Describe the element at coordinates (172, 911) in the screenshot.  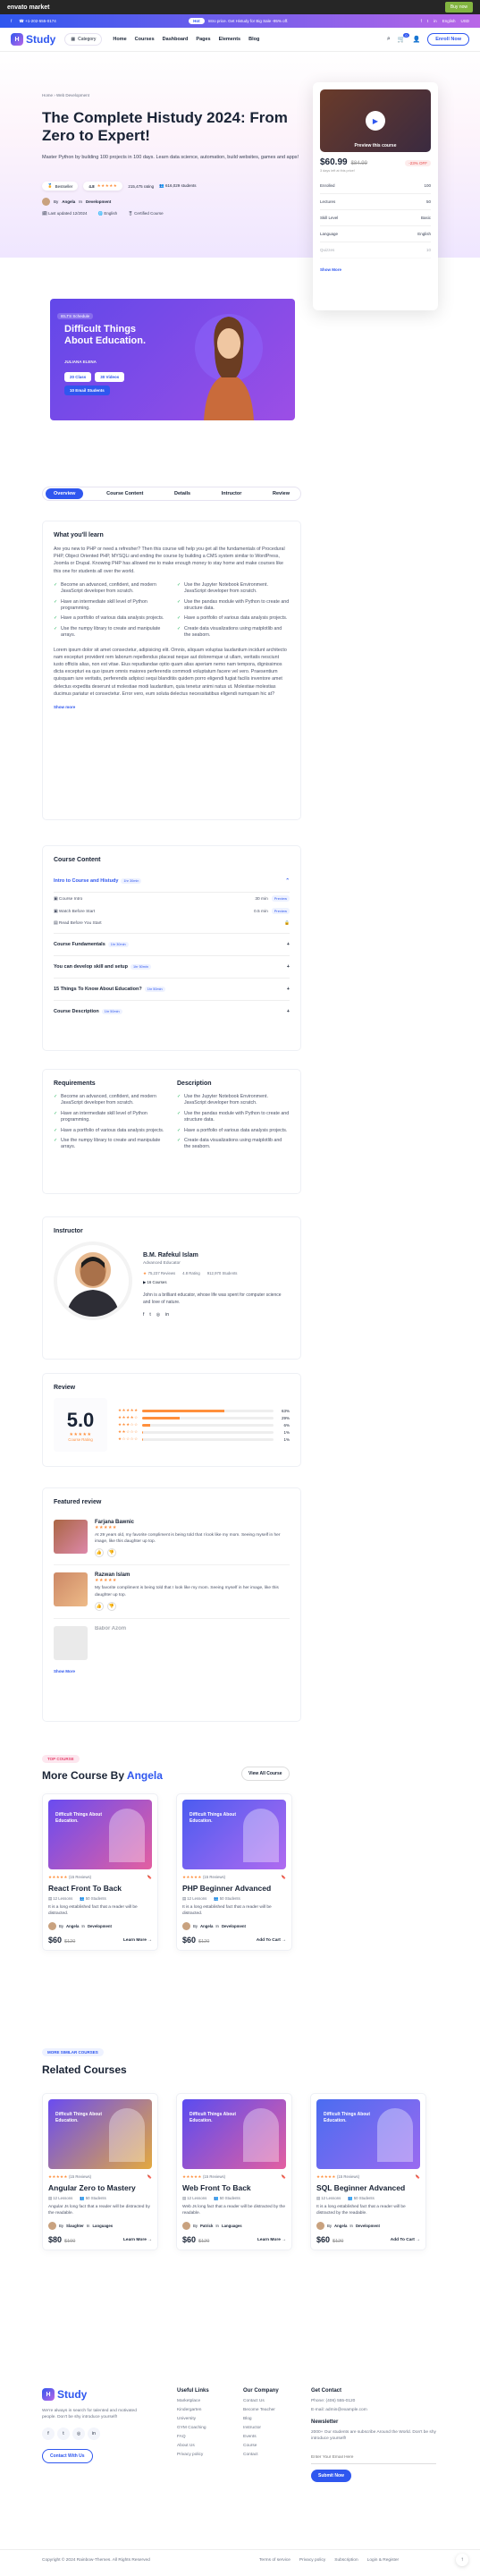
I see `lesson-row: ▣ Watch Before Start 0.5 min Preview` at that location.